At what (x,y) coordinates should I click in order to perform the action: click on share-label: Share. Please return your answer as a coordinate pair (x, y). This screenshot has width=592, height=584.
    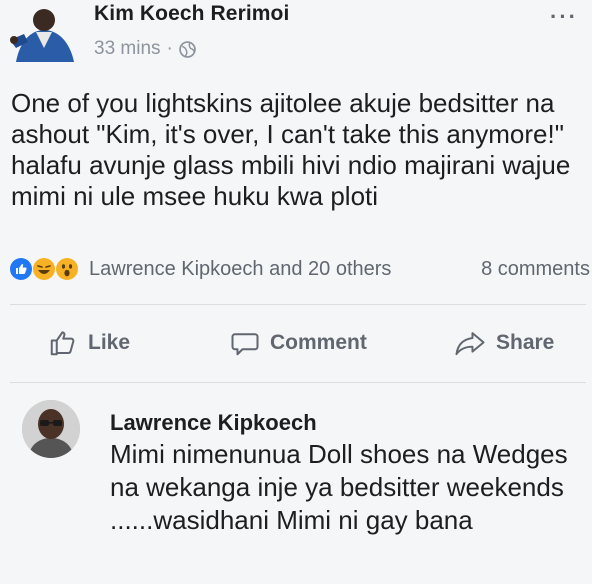
    Looking at the image, I should click on (525, 342).